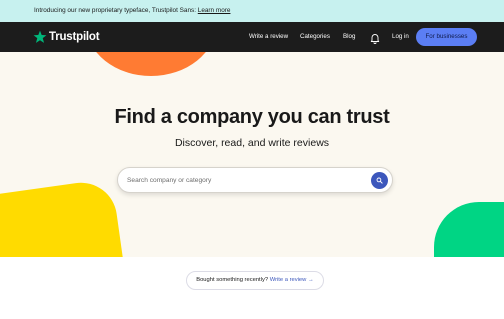  What do you see at coordinates (375, 38) in the screenshot?
I see `bell-icon` at bounding box center [375, 38].